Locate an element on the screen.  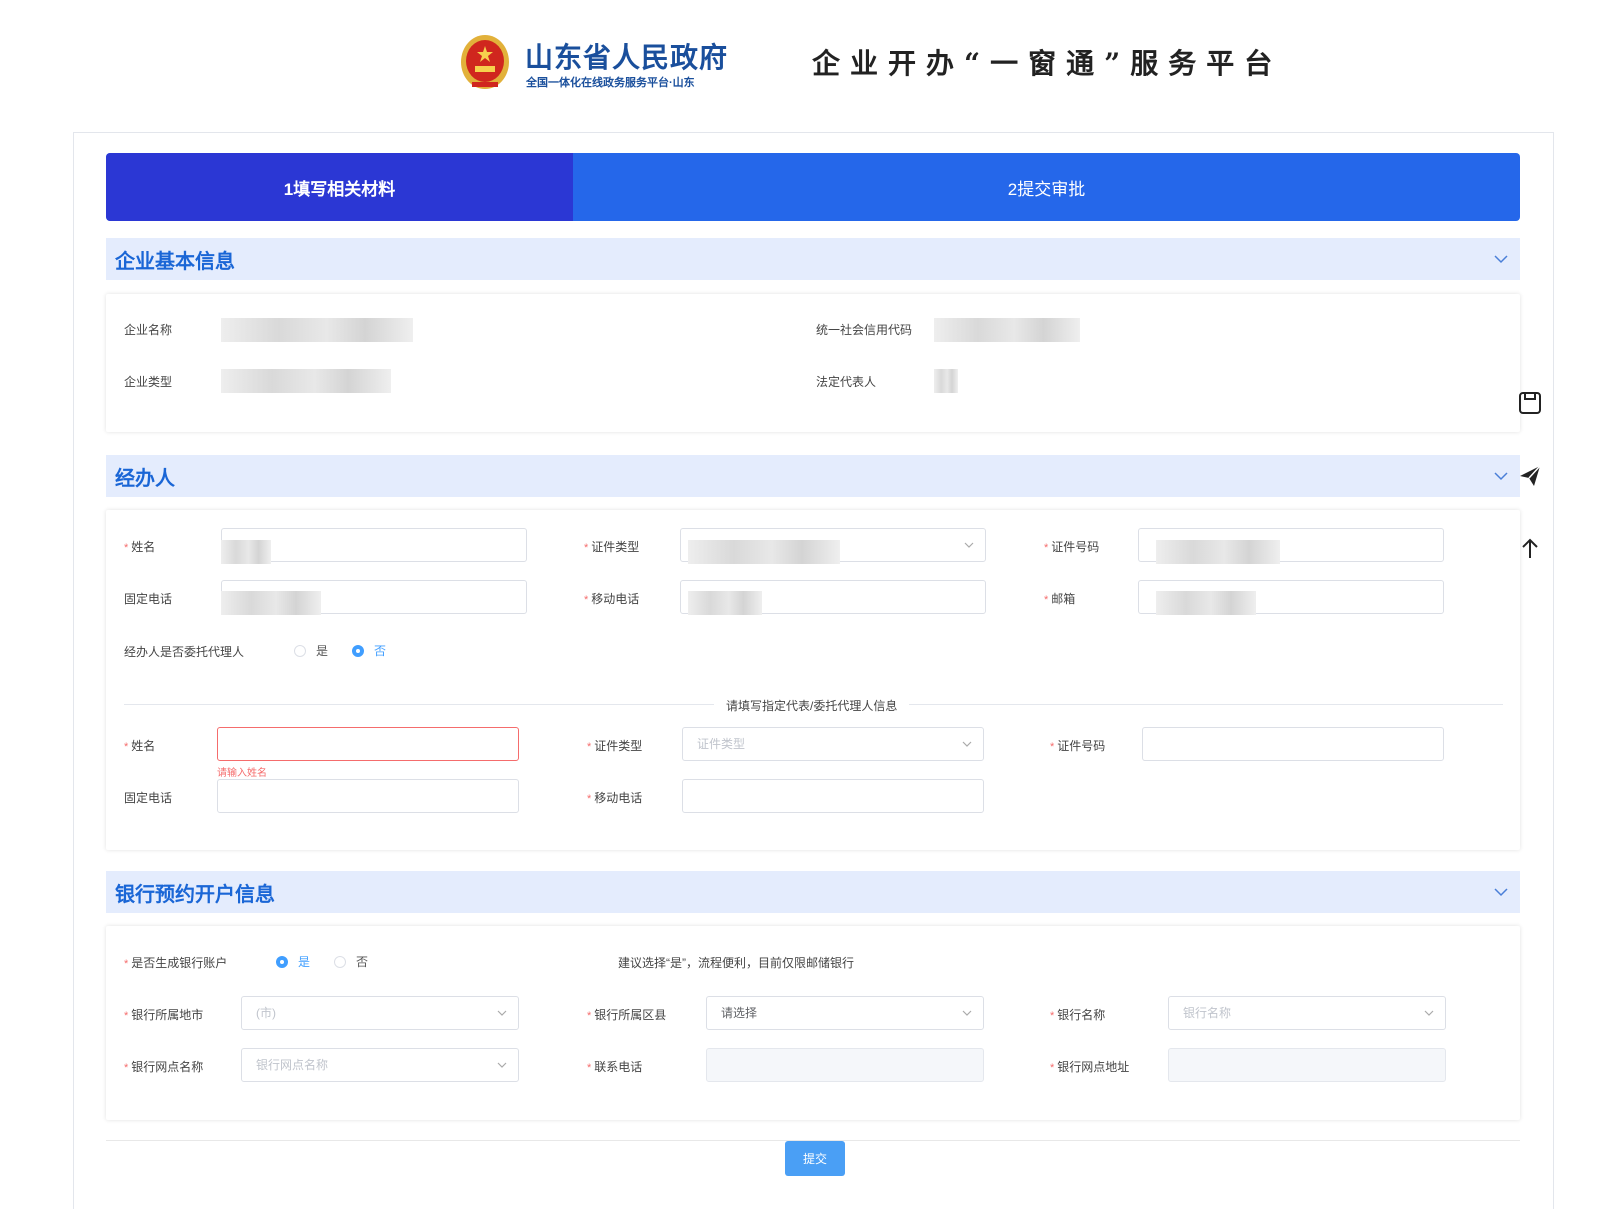
section-header-agent: 经办人 is located at coordinates (813, 476).